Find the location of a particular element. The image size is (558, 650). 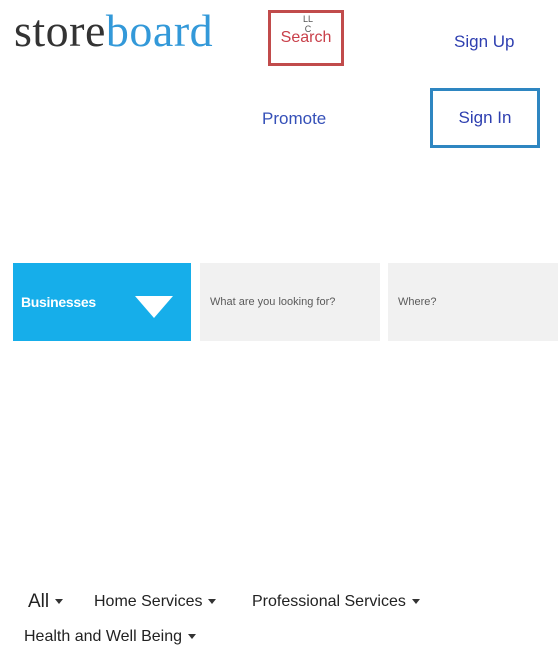

storeboard-logo: storeboard is located at coordinates (113, 31).